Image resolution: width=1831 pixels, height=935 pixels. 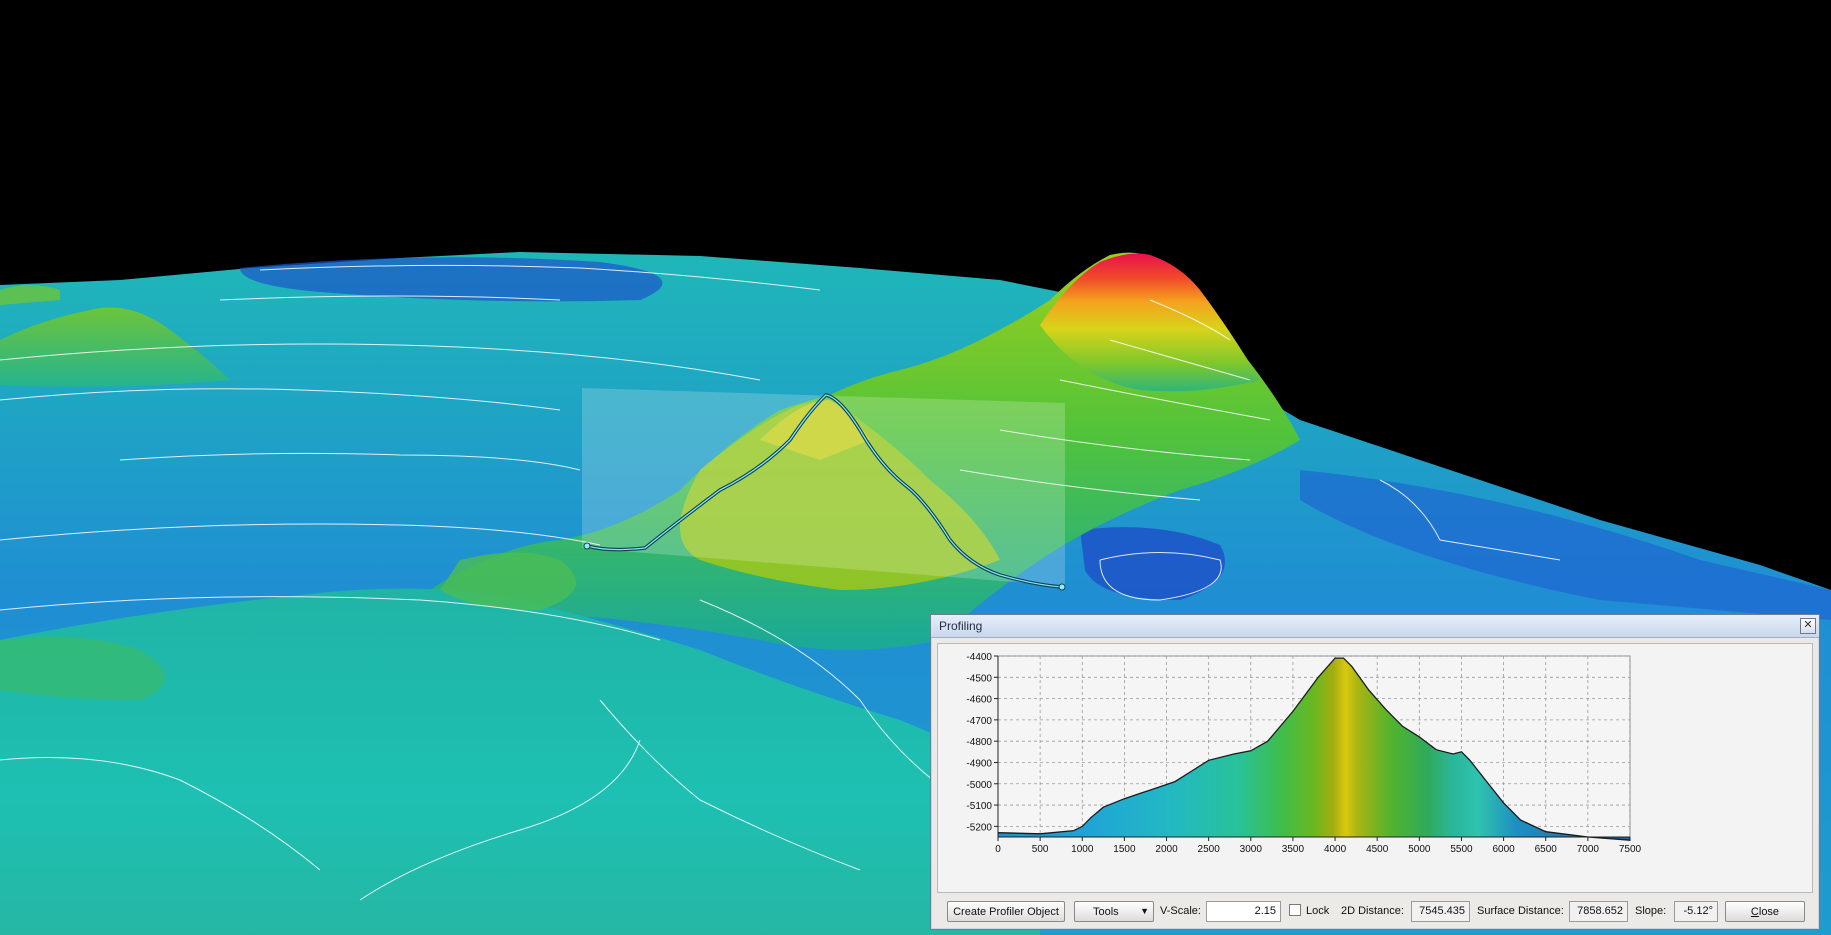 What do you see at coordinates (979, 678) in the screenshot?
I see `y-tick-label: -4500` at bounding box center [979, 678].